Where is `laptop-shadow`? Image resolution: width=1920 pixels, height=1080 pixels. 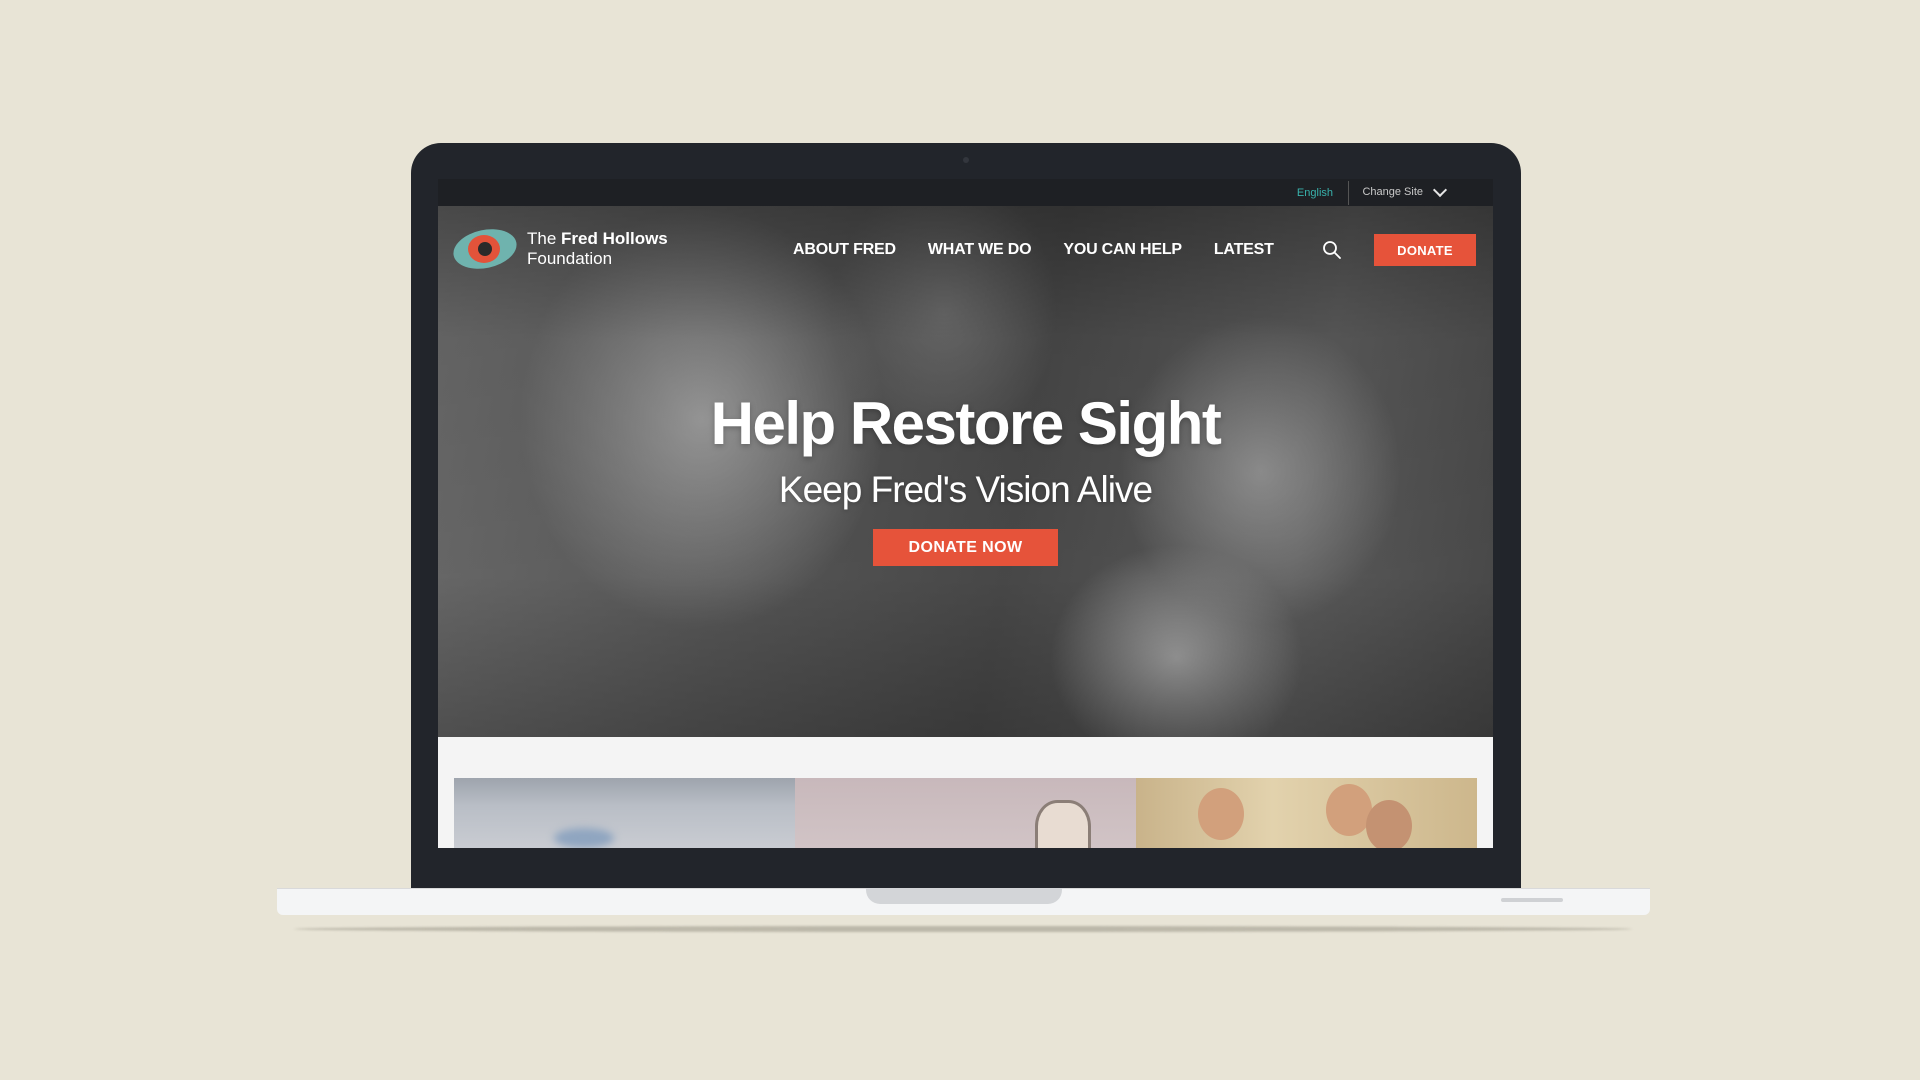 laptop-shadow is located at coordinates (963, 929).